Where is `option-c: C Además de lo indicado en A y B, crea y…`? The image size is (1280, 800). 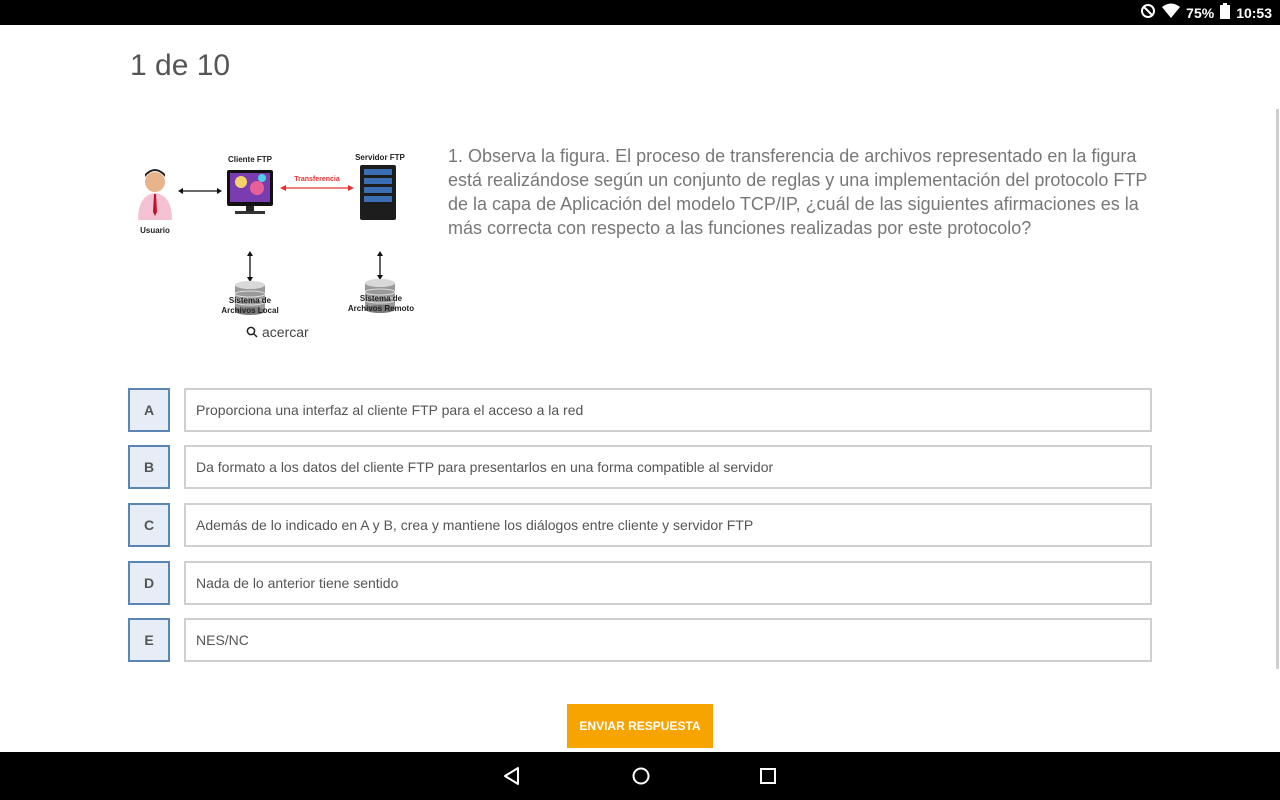 option-c: C Además de lo indicado en A y B, crea y… is located at coordinates (640, 525).